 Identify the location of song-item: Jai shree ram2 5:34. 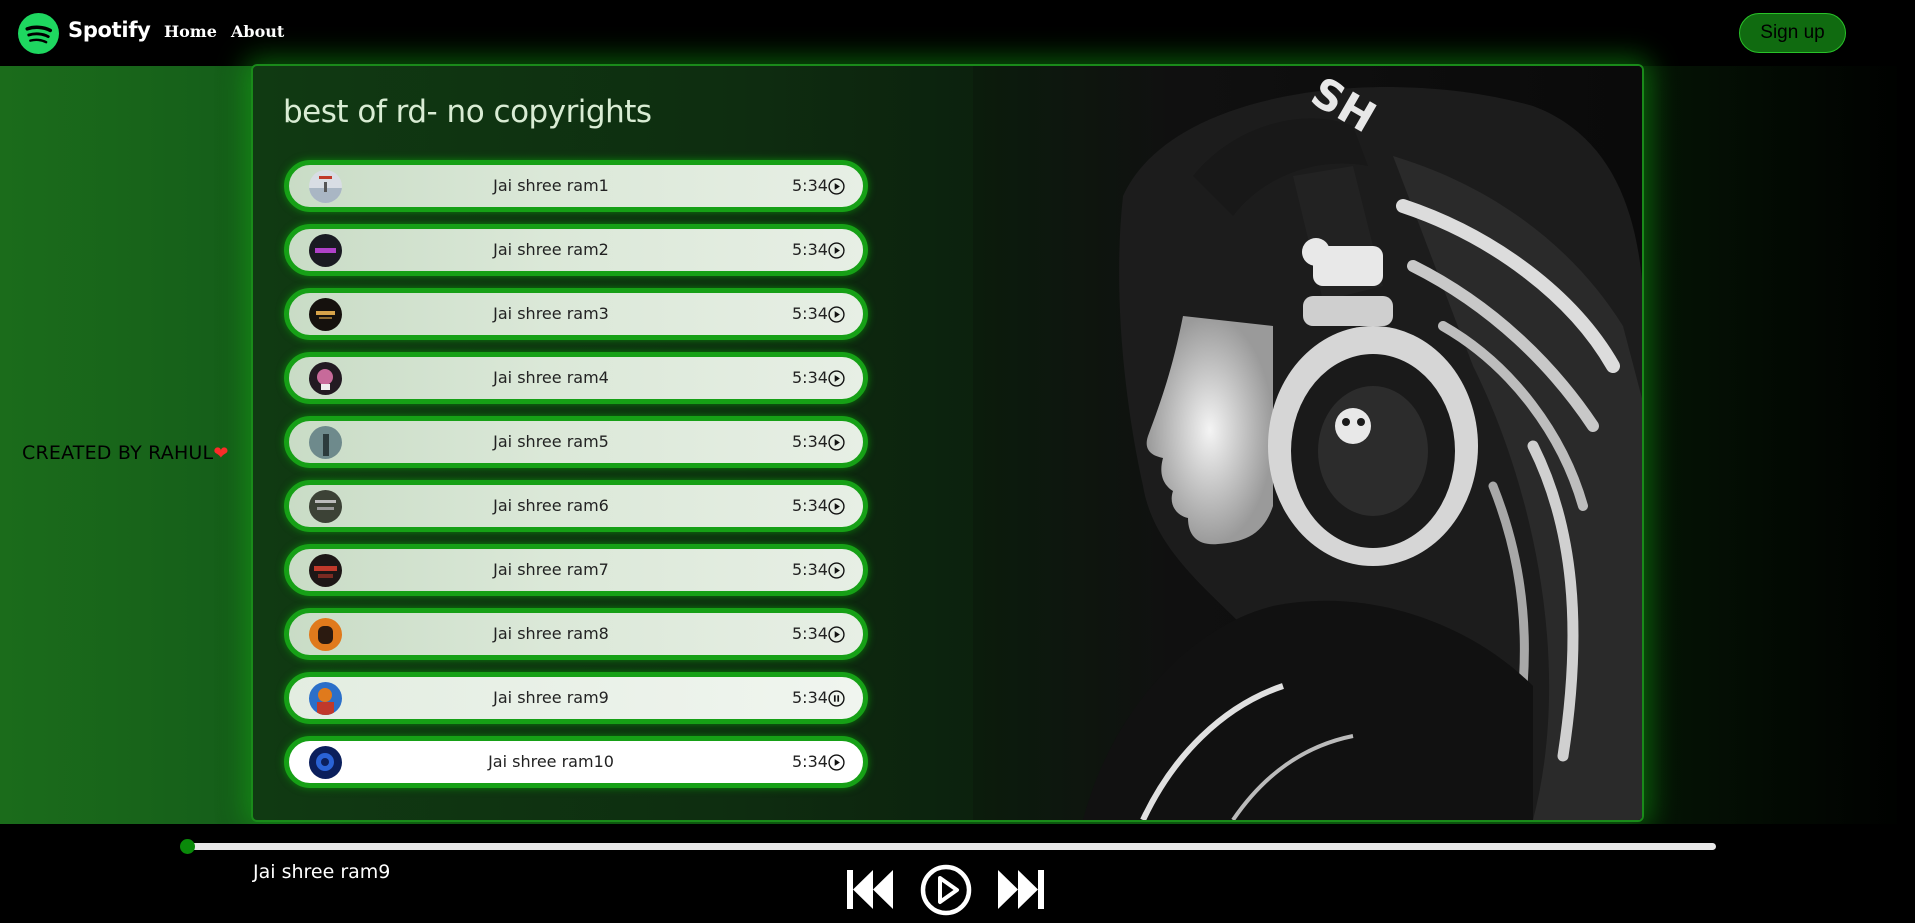
(576, 250).